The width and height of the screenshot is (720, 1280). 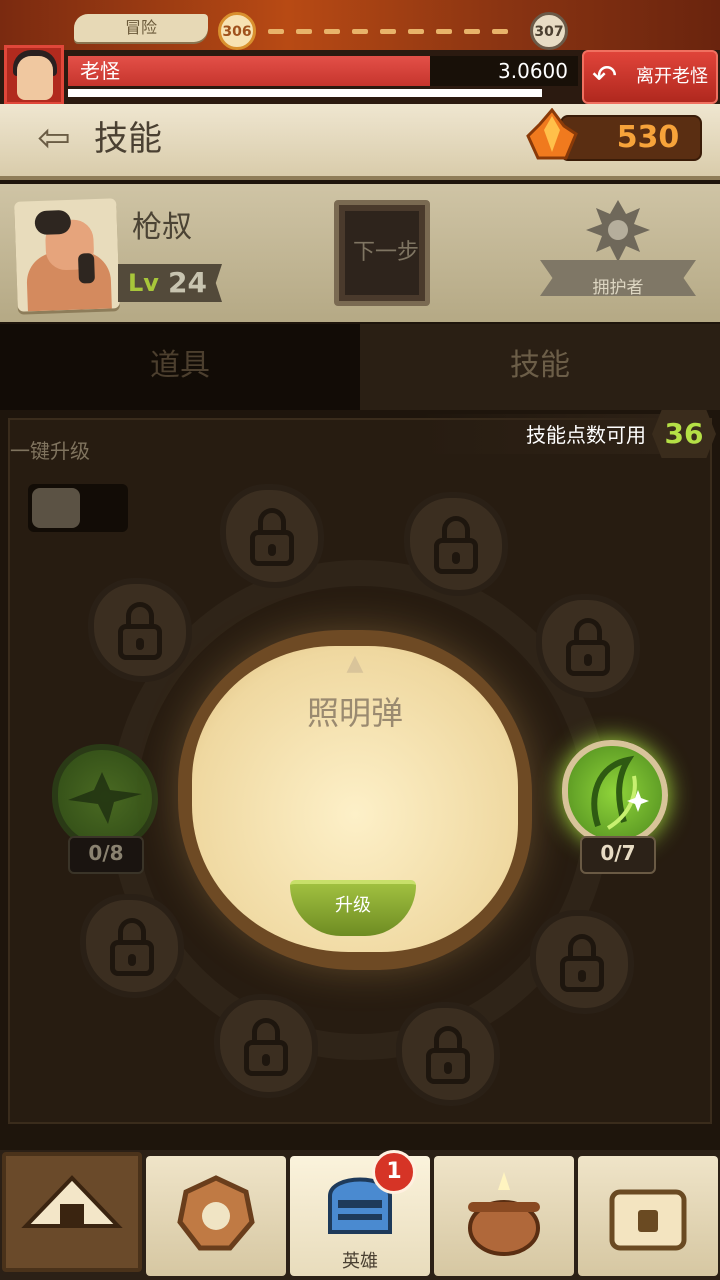 What do you see at coordinates (128, 139) in the screenshot?
I see `page-title: 技能` at bounding box center [128, 139].